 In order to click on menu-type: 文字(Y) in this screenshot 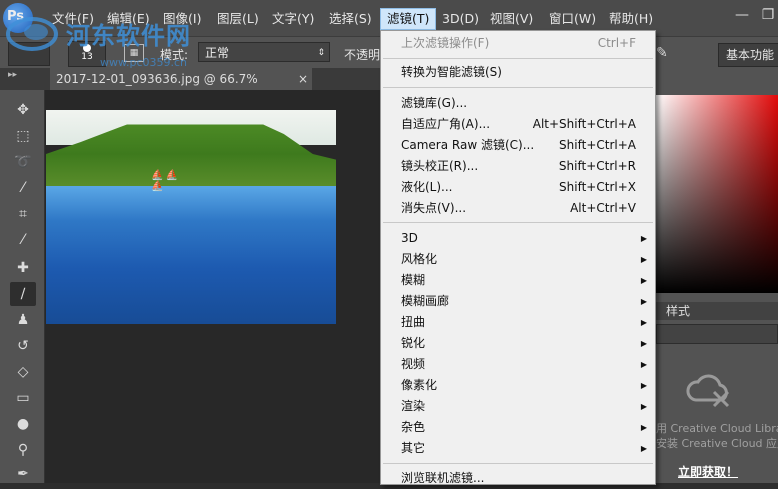, I will do `click(293, 19)`.